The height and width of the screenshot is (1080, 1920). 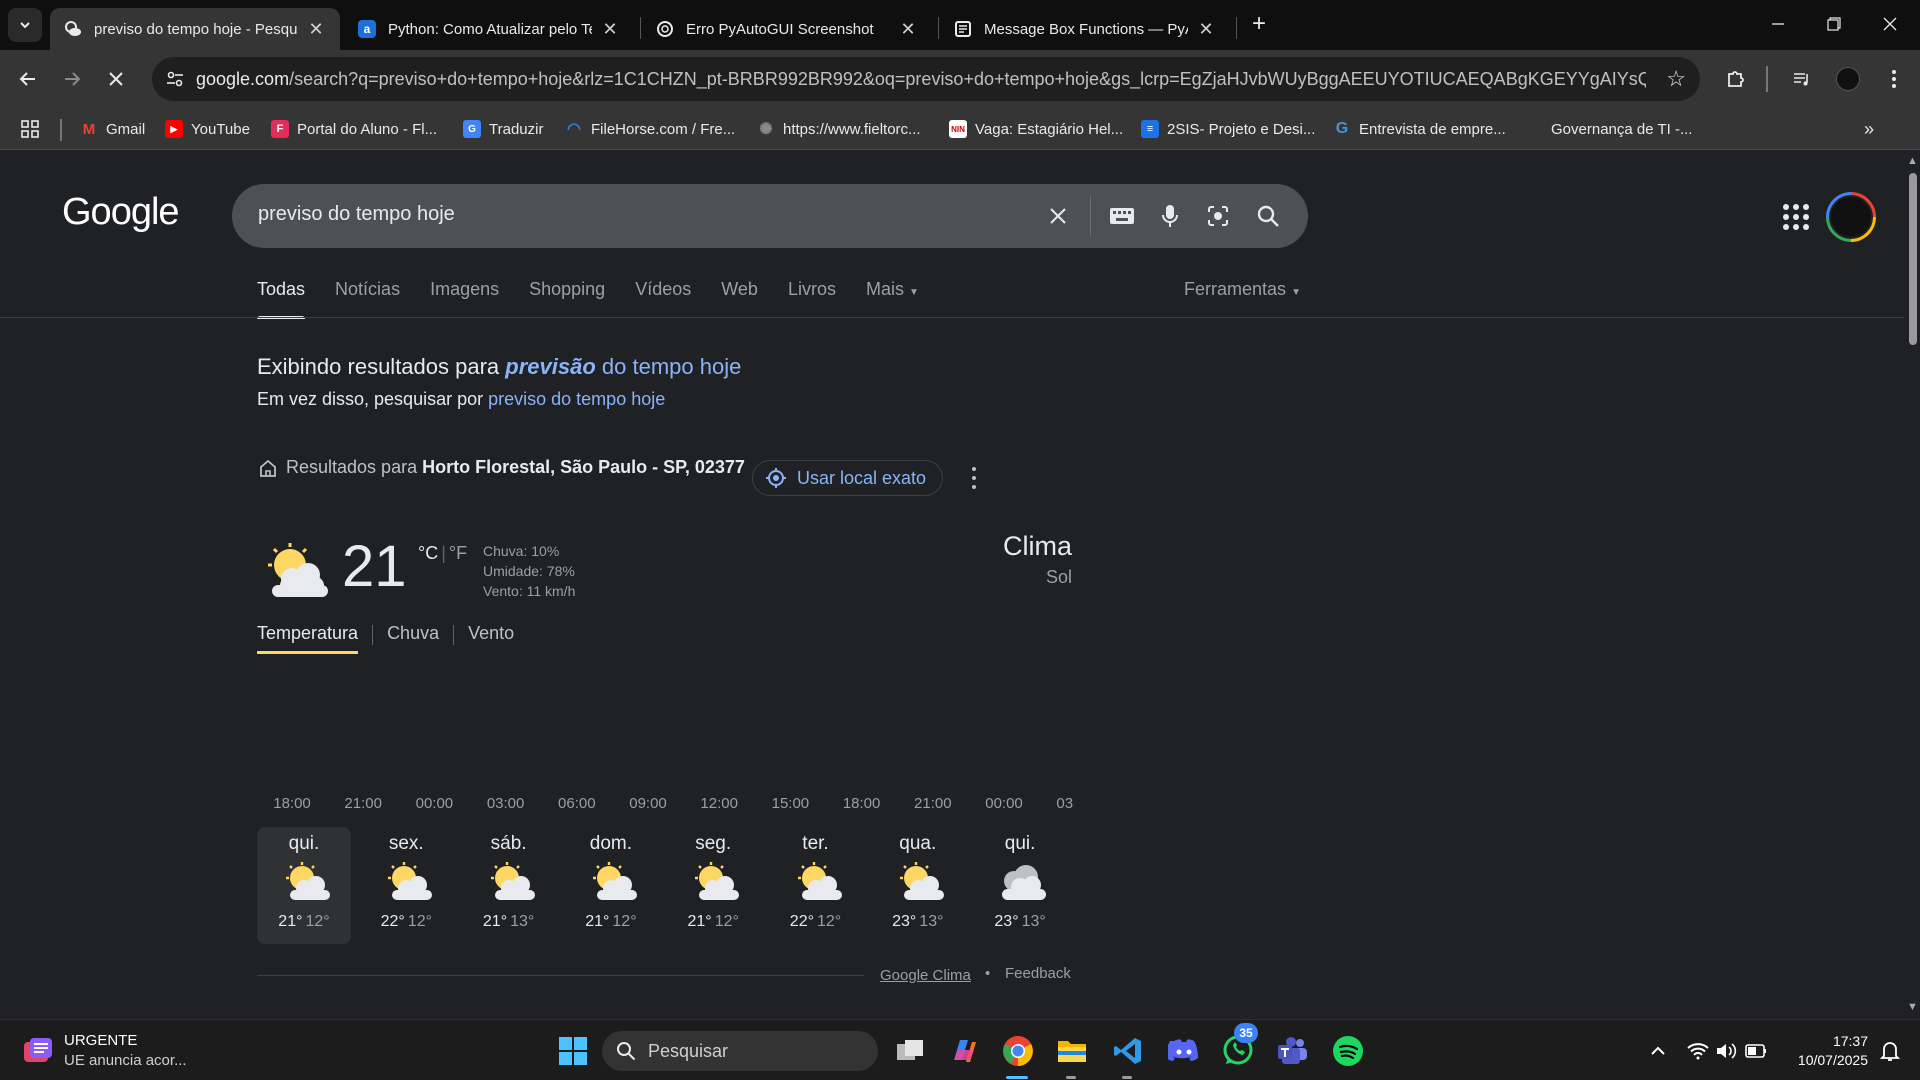 What do you see at coordinates (611, 885) in the screenshot?
I see `forecast-day: dom. 21° 12°` at bounding box center [611, 885].